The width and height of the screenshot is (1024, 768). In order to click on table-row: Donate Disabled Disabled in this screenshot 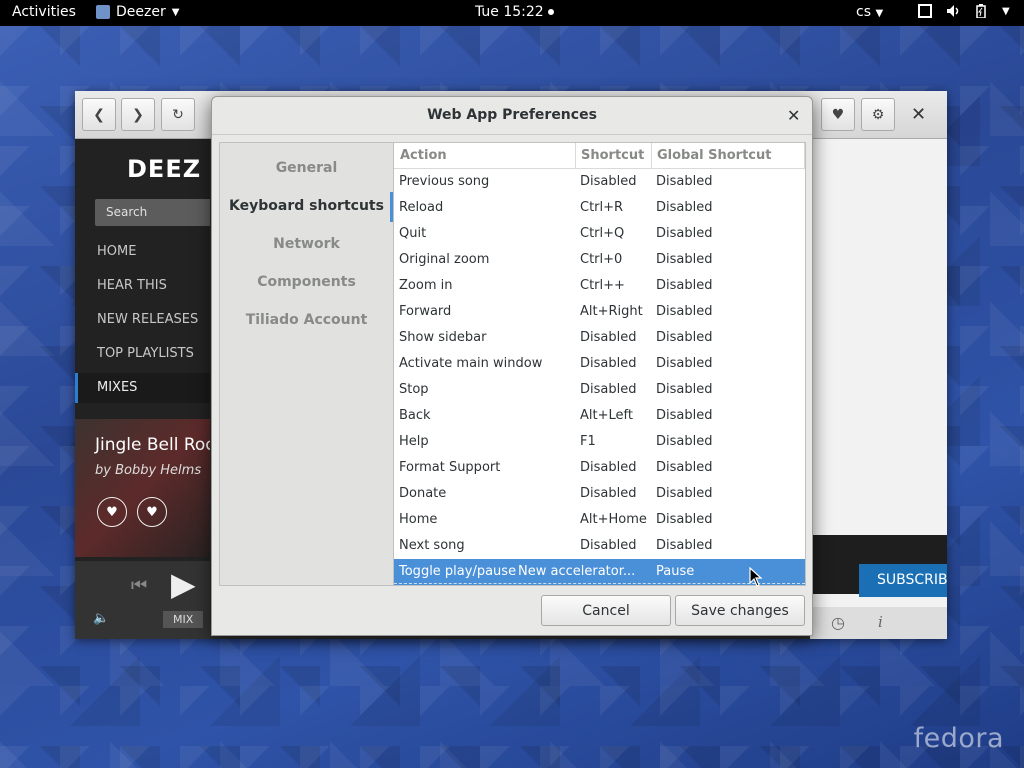, I will do `click(599, 494)`.